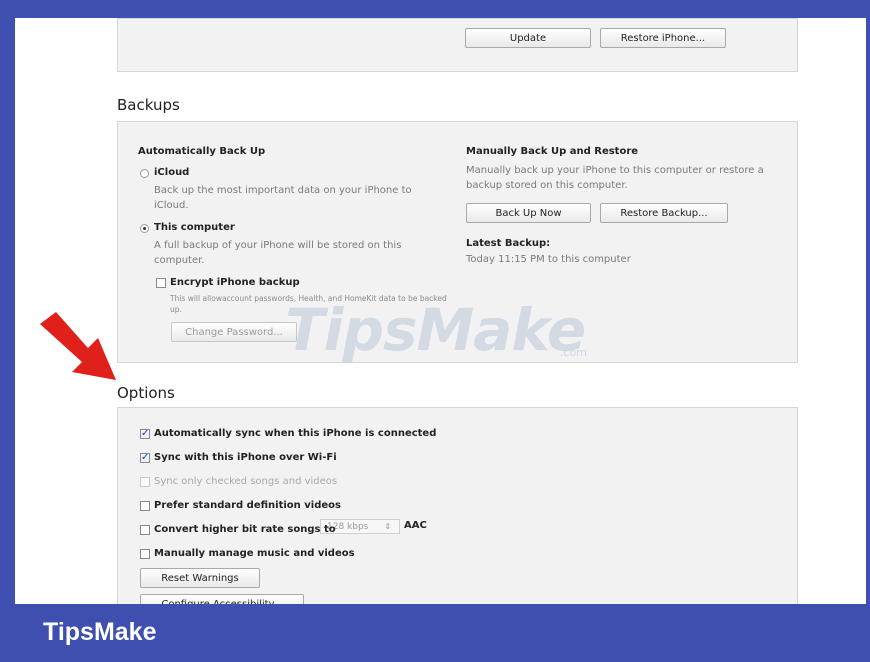 The width and height of the screenshot is (870, 662). What do you see at coordinates (7, 331) in the screenshot?
I see `left-frame-border` at bounding box center [7, 331].